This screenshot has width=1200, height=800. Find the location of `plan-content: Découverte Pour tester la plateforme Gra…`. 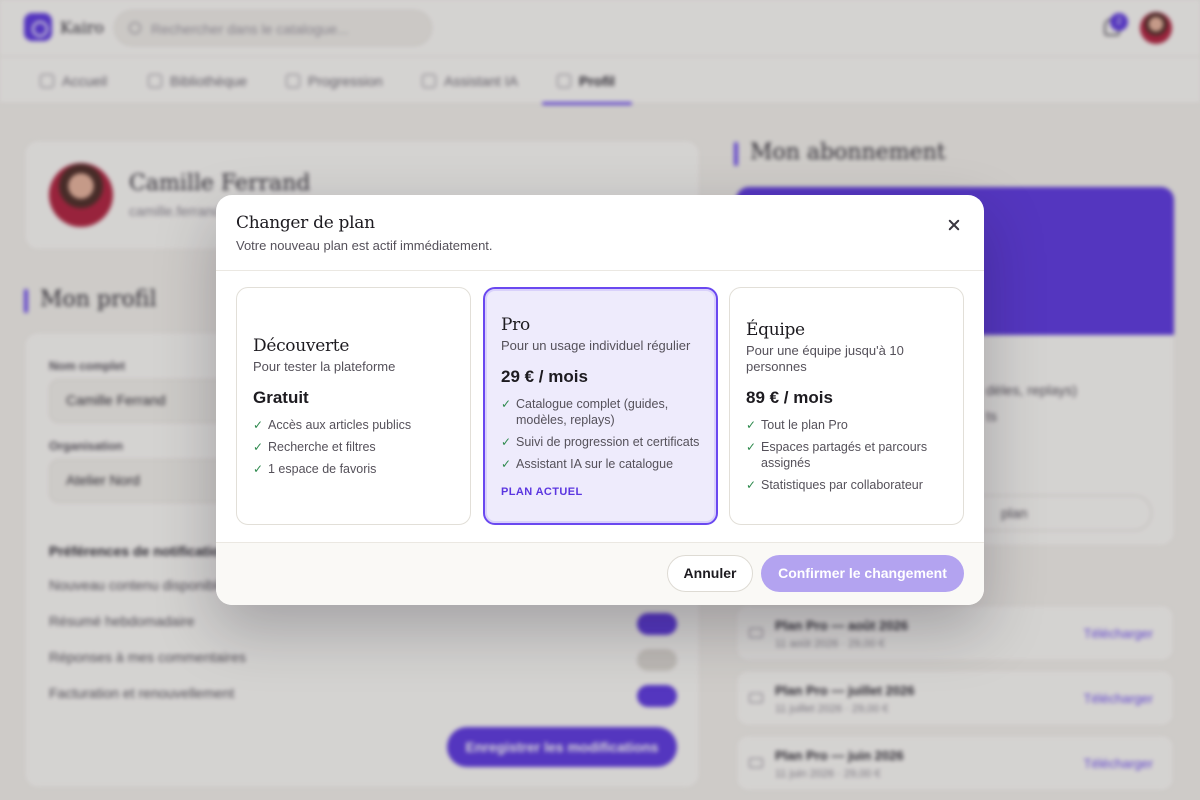

plan-content: Découverte Pour tester la plateforme Gra… is located at coordinates (354, 406).